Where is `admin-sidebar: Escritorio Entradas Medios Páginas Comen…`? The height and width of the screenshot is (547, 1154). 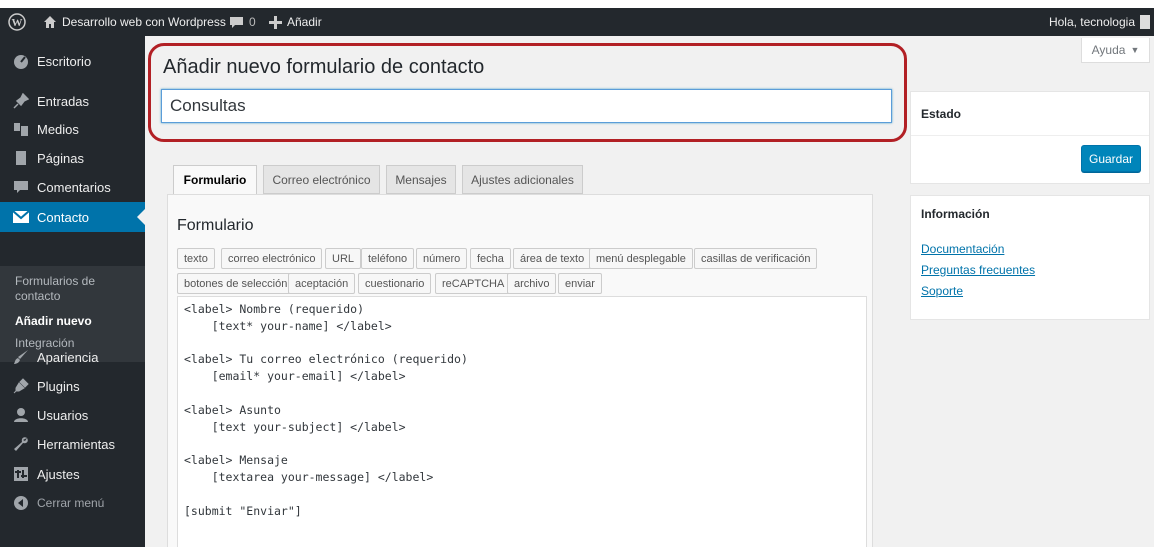
admin-sidebar: Escritorio Entradas Medios Páginas Comen… is located at coordinates (72, 291).